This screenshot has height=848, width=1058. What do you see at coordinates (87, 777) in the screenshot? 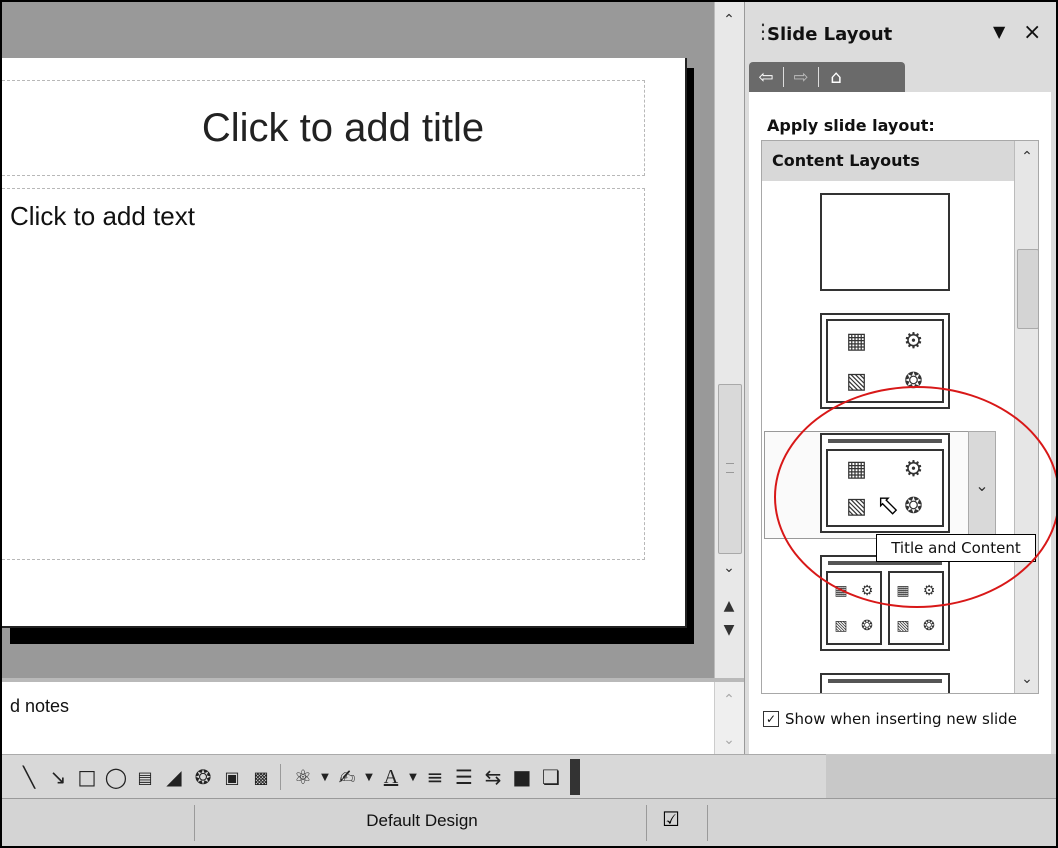
I see `rectangle-icon: □` at bounding box center [87, 777].